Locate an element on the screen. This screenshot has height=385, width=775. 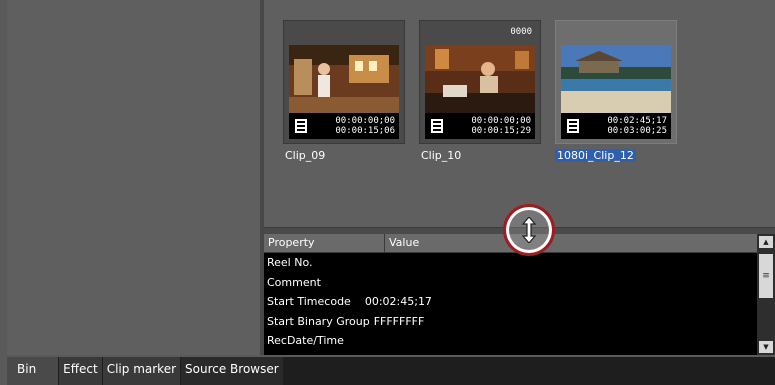
property-value: 00:02:45;17 is located at coordinates (398, 301).